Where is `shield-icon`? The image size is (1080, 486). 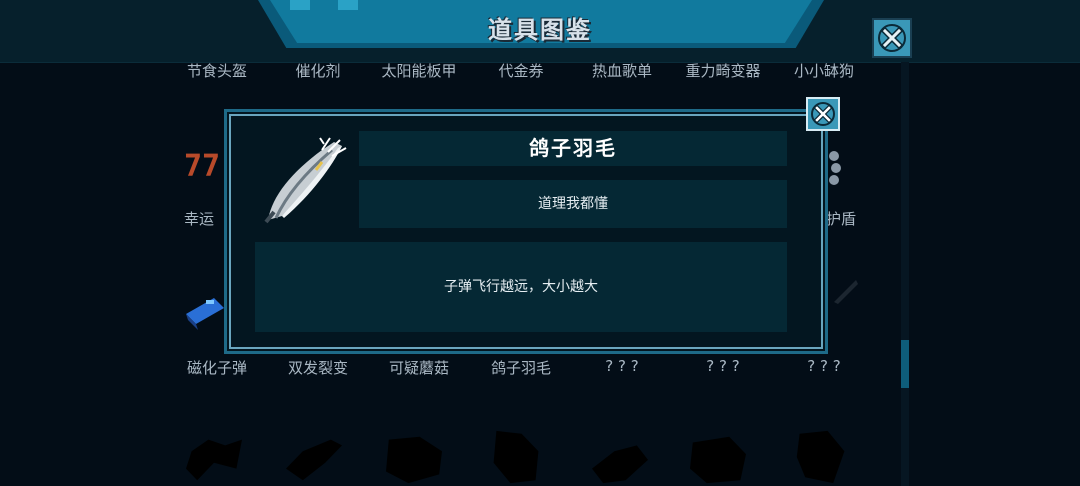 shield-icon is located at coordinates (836, 170).